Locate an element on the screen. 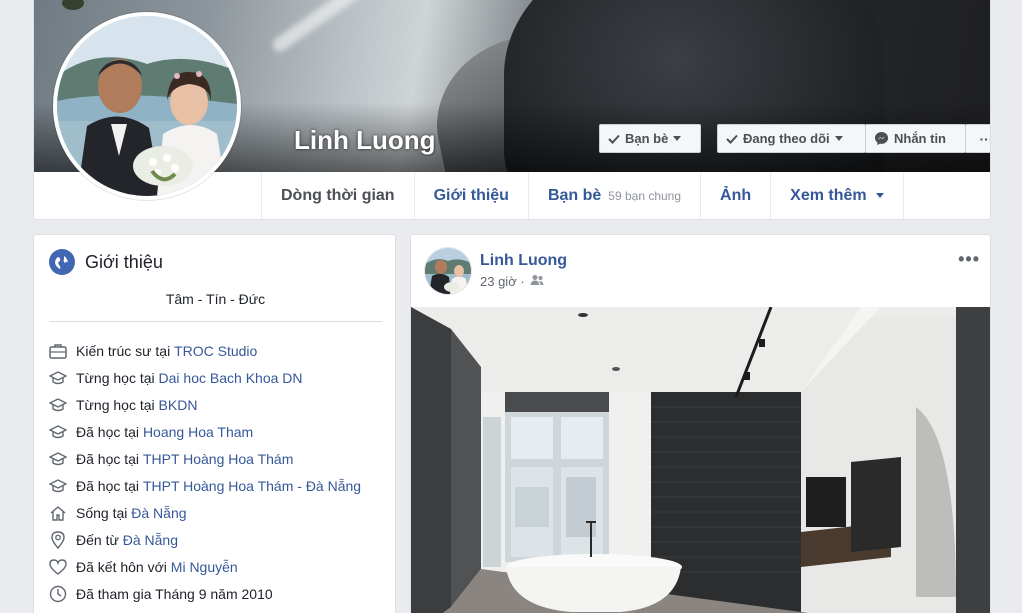 Image resolution: width=1022 pixels, height=613 pixels. tab-timeline-label: Dòng thời gian is located at coordinates (338, 195).